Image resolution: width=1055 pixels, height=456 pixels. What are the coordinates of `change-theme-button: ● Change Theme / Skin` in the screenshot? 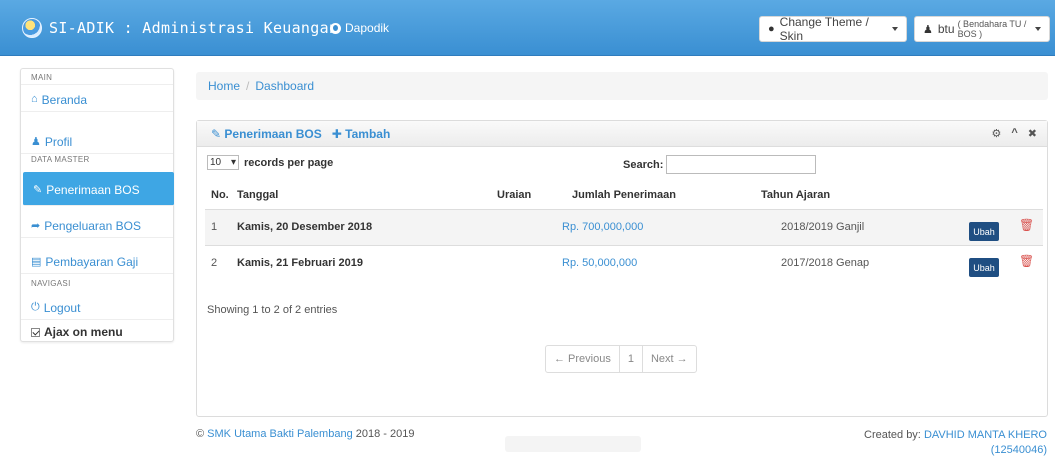 It's located at (833, 29).